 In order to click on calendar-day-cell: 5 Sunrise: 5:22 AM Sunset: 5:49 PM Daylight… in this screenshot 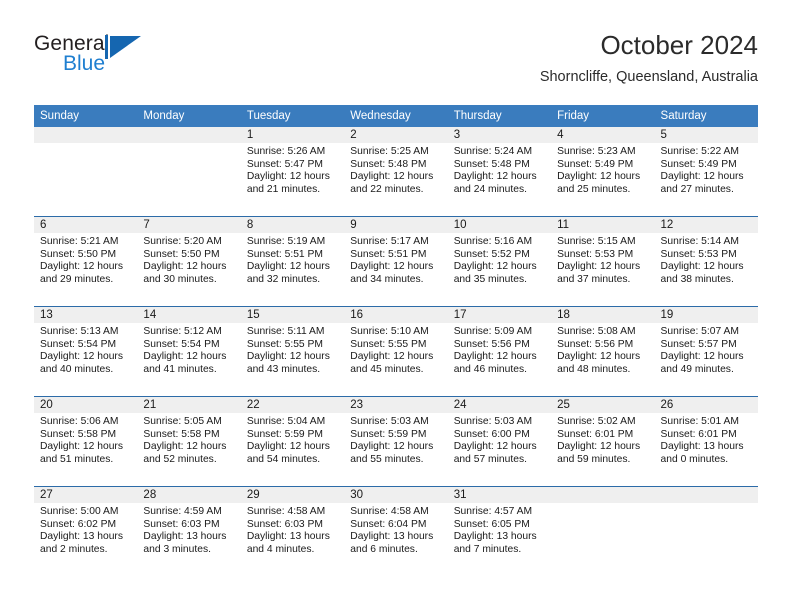, I will do `click(706, 172)`.